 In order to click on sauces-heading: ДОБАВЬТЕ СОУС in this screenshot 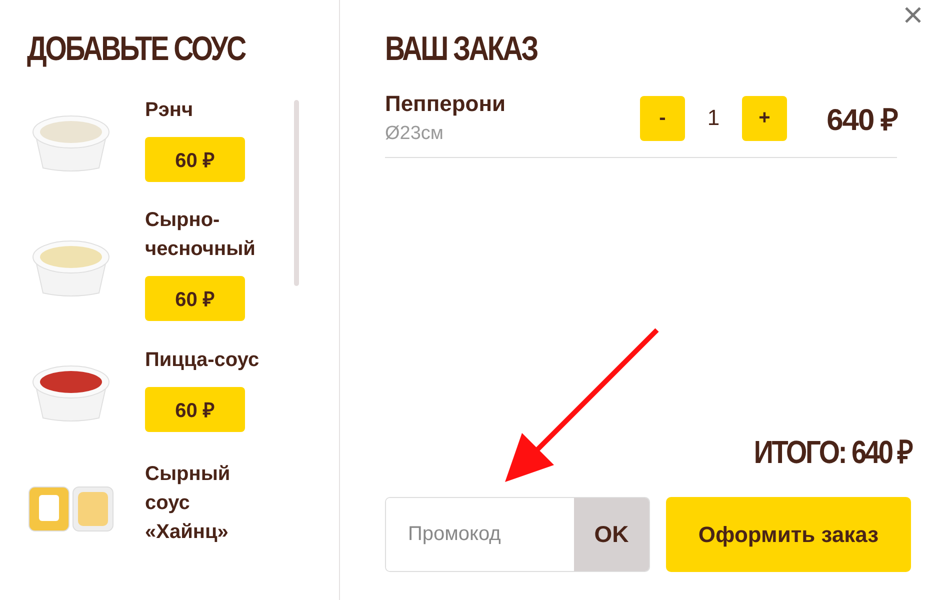, I will do `click(136, 49)`.